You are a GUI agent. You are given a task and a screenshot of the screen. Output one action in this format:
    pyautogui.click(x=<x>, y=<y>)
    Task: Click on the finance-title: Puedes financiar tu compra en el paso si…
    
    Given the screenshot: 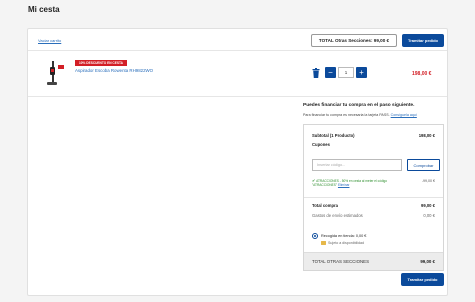 What is the action you would take?
    pyautogui.click(x=359, y=105)
    